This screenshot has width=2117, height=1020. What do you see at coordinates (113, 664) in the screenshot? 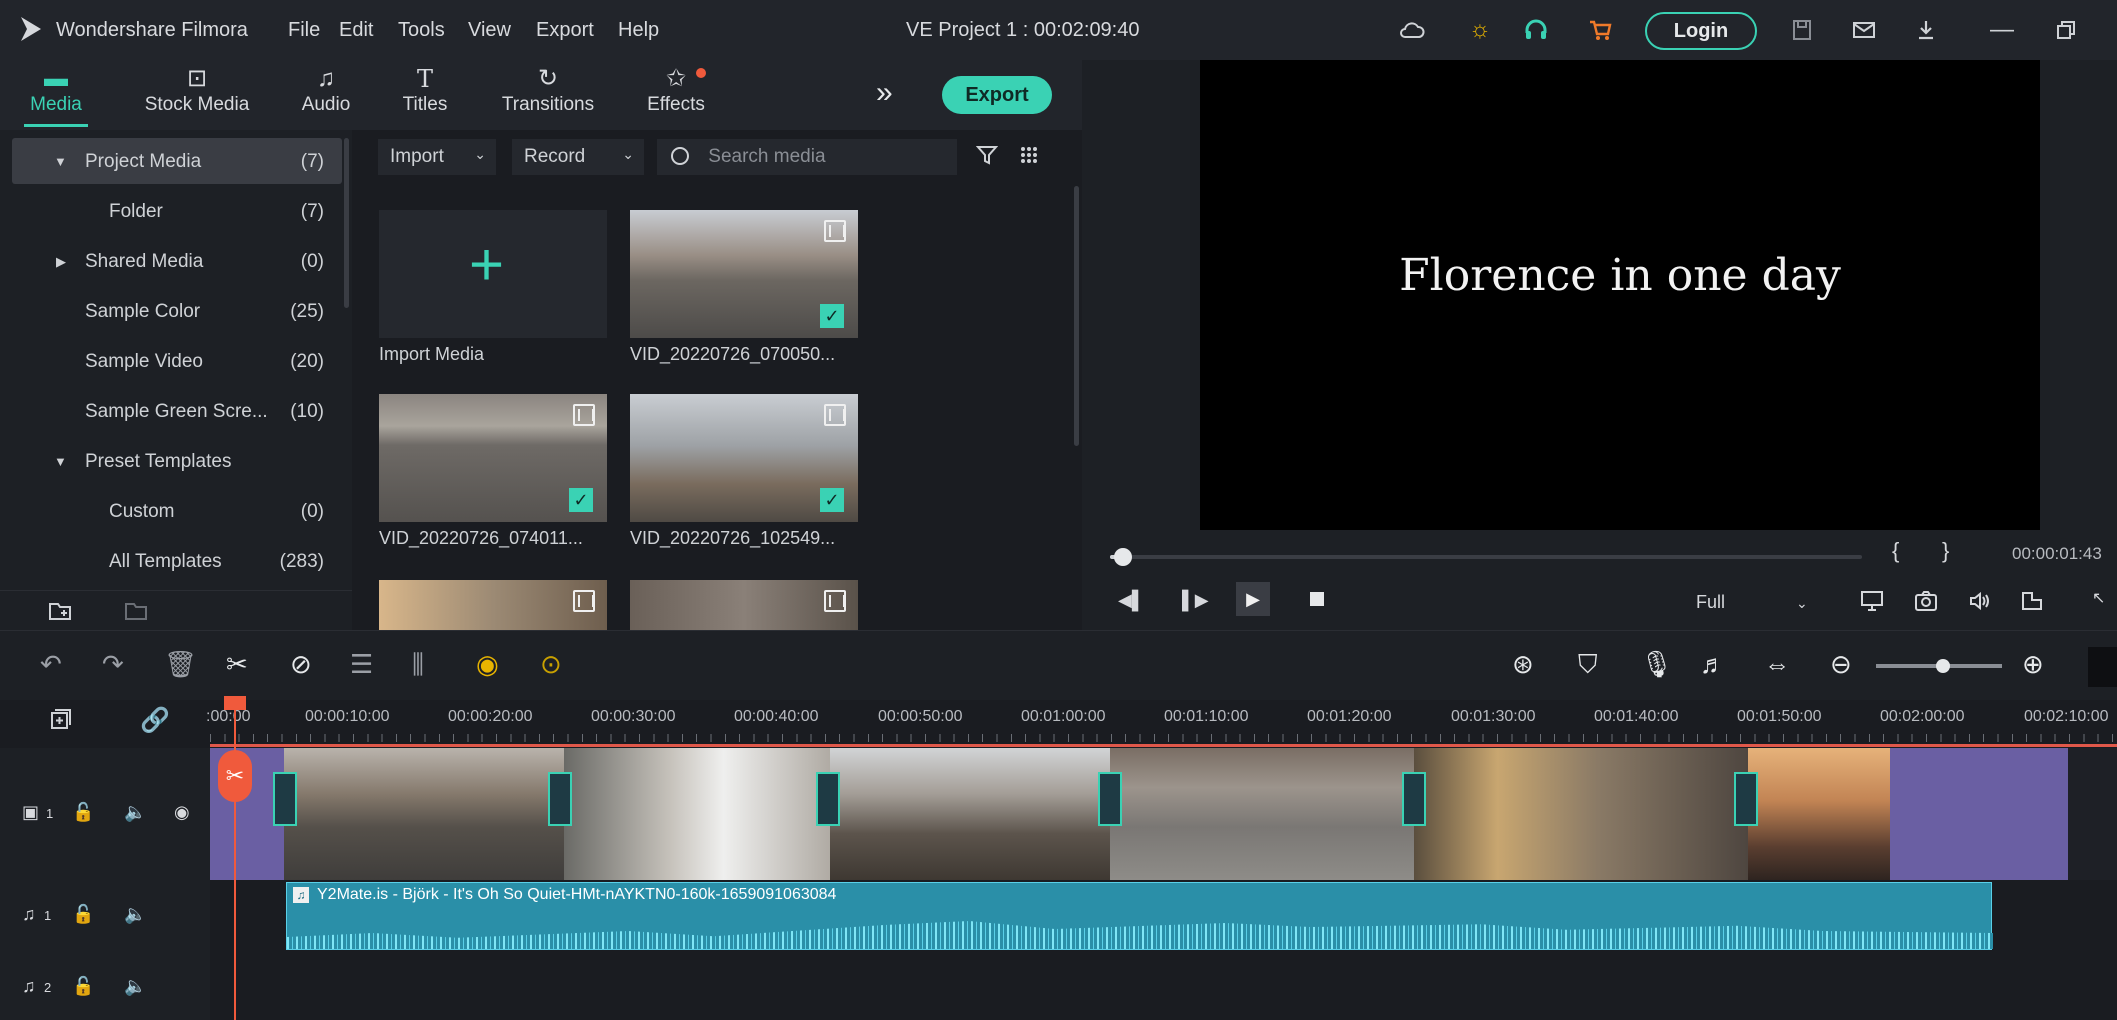
I see `redo-icon: ↷` at bounding box center [113, 664].